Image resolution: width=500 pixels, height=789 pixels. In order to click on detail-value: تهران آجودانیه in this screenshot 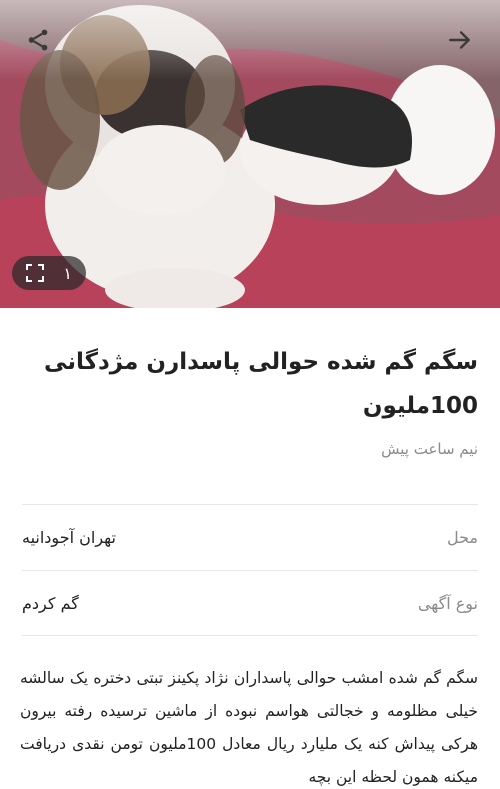, I will do `click(69, 537)`.